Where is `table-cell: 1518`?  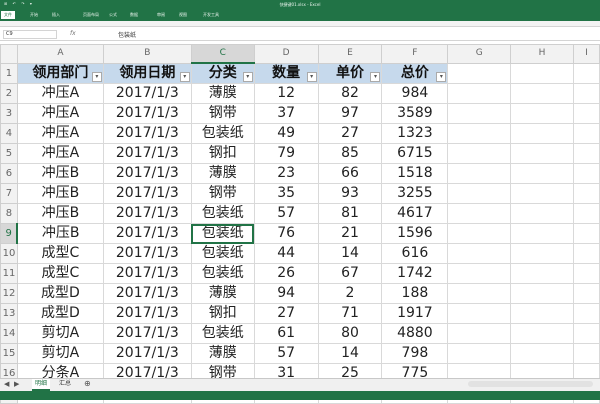
table-cell: 1518 is located at coordinates (415, 173).